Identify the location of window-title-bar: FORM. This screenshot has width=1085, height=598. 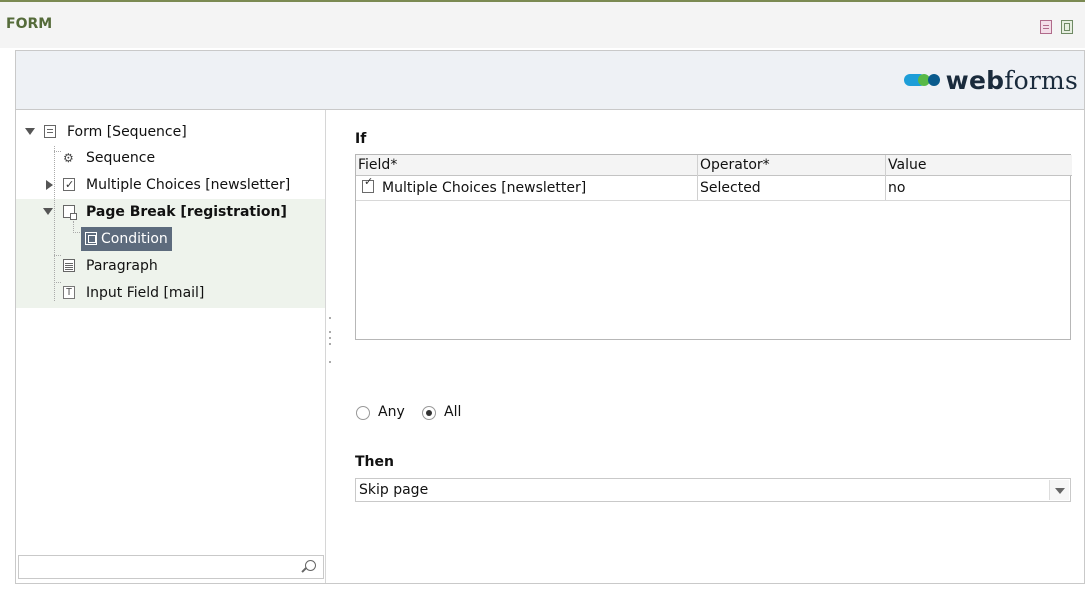
(542, 24).